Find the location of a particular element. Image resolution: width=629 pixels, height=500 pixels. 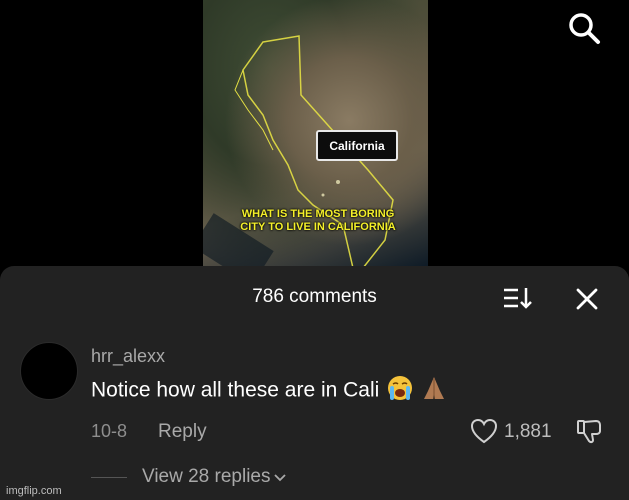

replies-divider is located at coordinates (109, 477).